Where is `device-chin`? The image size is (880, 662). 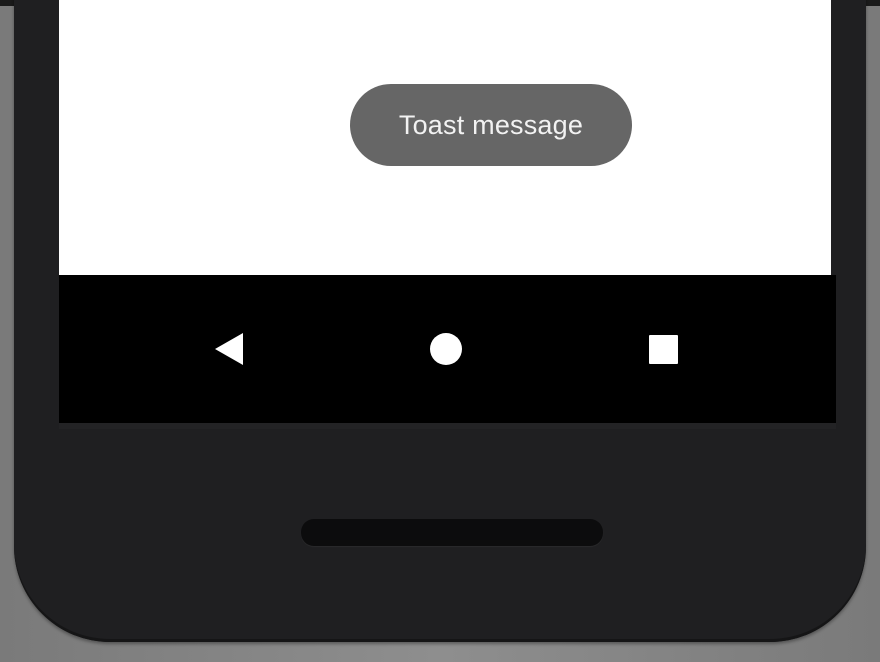
device-chin is located at coordinates (447, 426).